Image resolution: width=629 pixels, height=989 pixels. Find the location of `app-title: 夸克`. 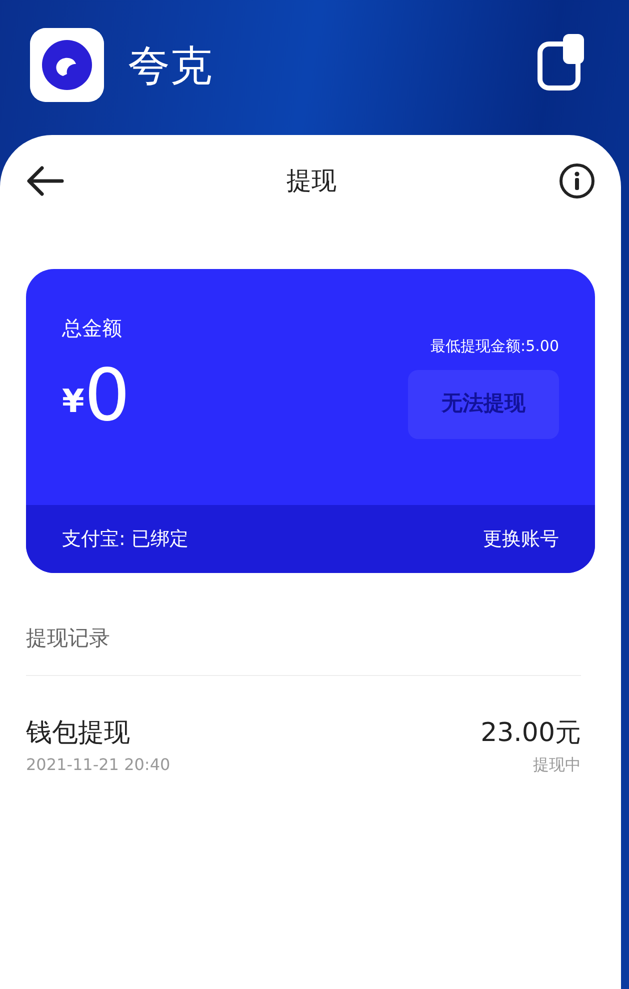

app-title: 夸克 is located at coordinates (170, 66).